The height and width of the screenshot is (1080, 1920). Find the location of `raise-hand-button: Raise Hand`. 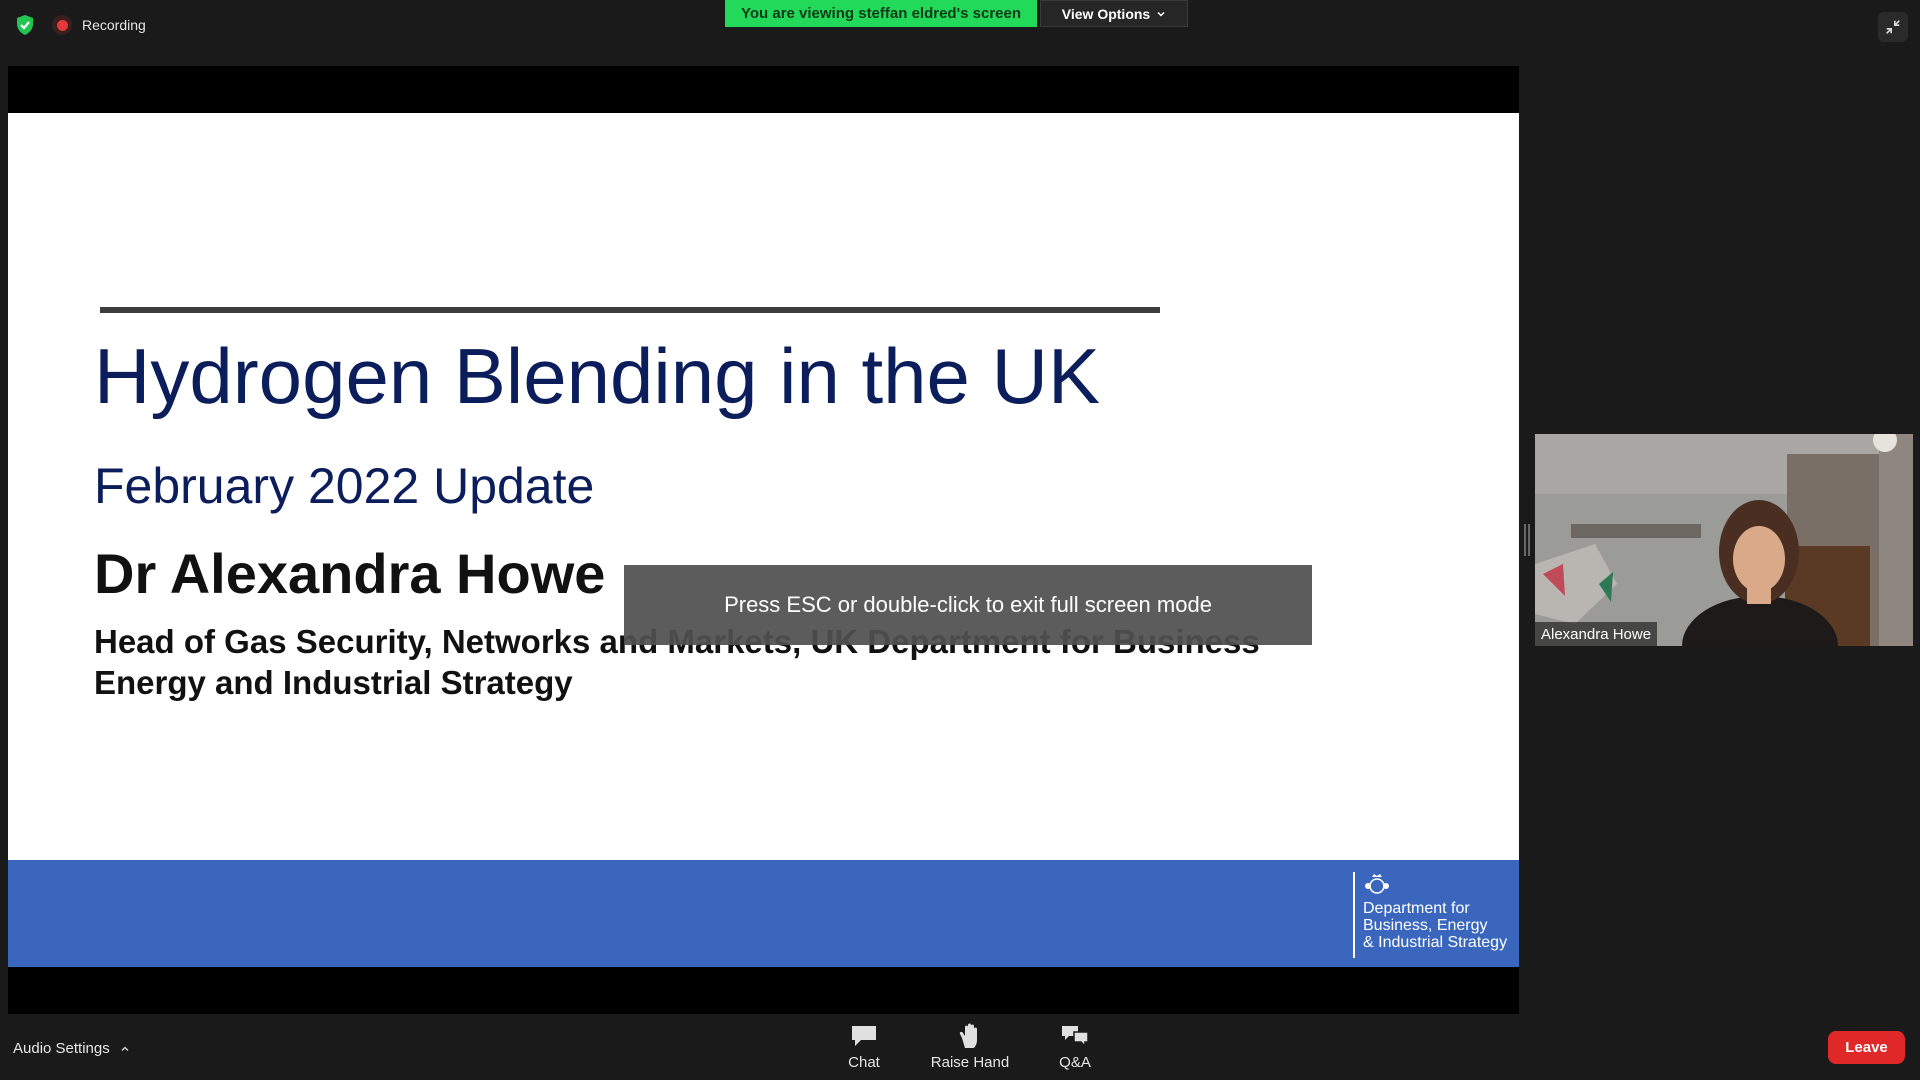

raise-hand-button: Raise Hand is located at coordinates (970, 1049).